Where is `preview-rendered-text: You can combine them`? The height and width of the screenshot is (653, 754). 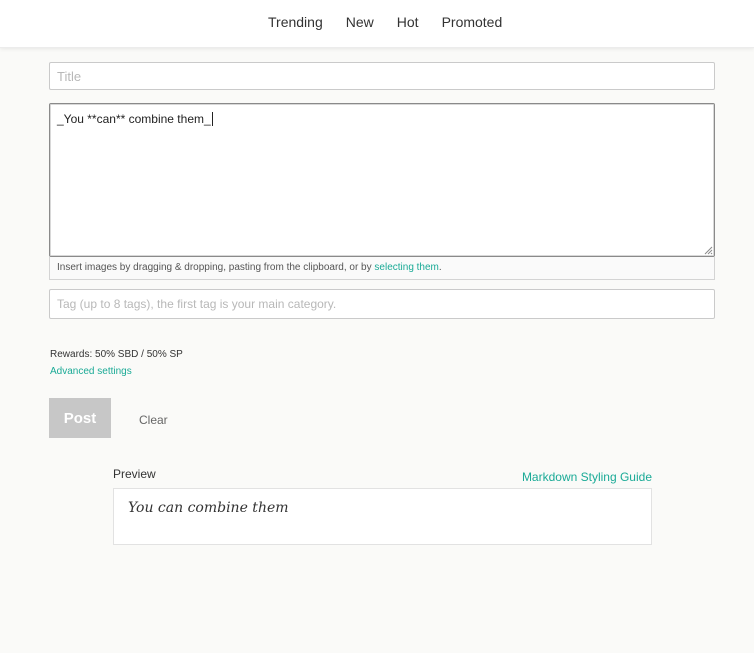 preview-rendered-text: You can combine them is located at coordinates (208, 508).